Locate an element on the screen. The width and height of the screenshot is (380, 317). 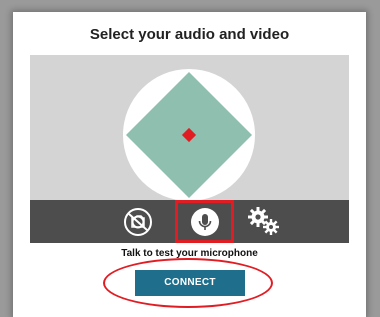
gears-icon is located at coordinates (263, 220).